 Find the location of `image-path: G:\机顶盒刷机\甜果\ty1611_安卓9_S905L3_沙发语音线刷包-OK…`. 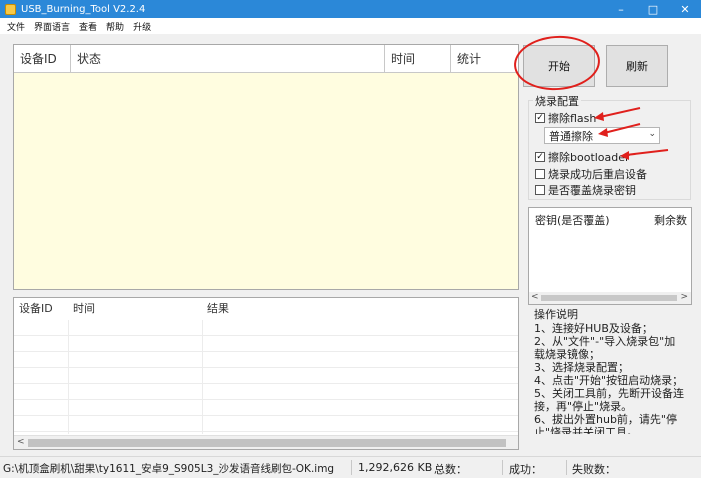

image-path: G:\机顶盒刷机\甜果\ty1611_安卓9_S905L3_沙发语音线刷包-OK… is located at coordinates (169, 469).